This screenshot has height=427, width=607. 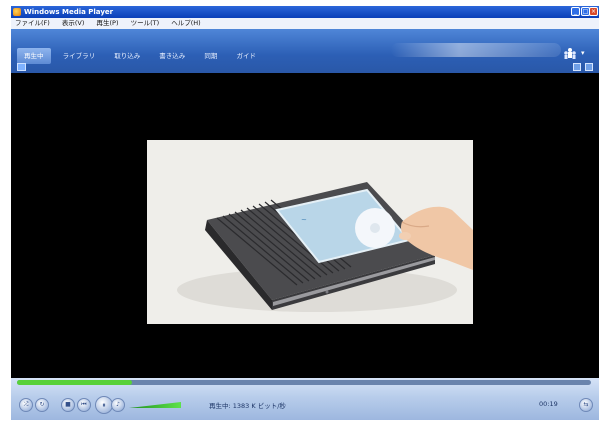 I want to click on online-stores-icon, so click(x=570, y=53).